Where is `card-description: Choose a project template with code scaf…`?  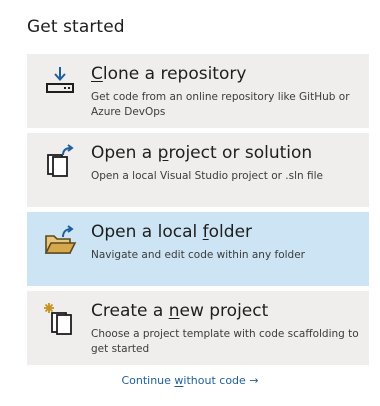
card-description: Choose a project template with code scaf… is located at coordinates (225, 341).